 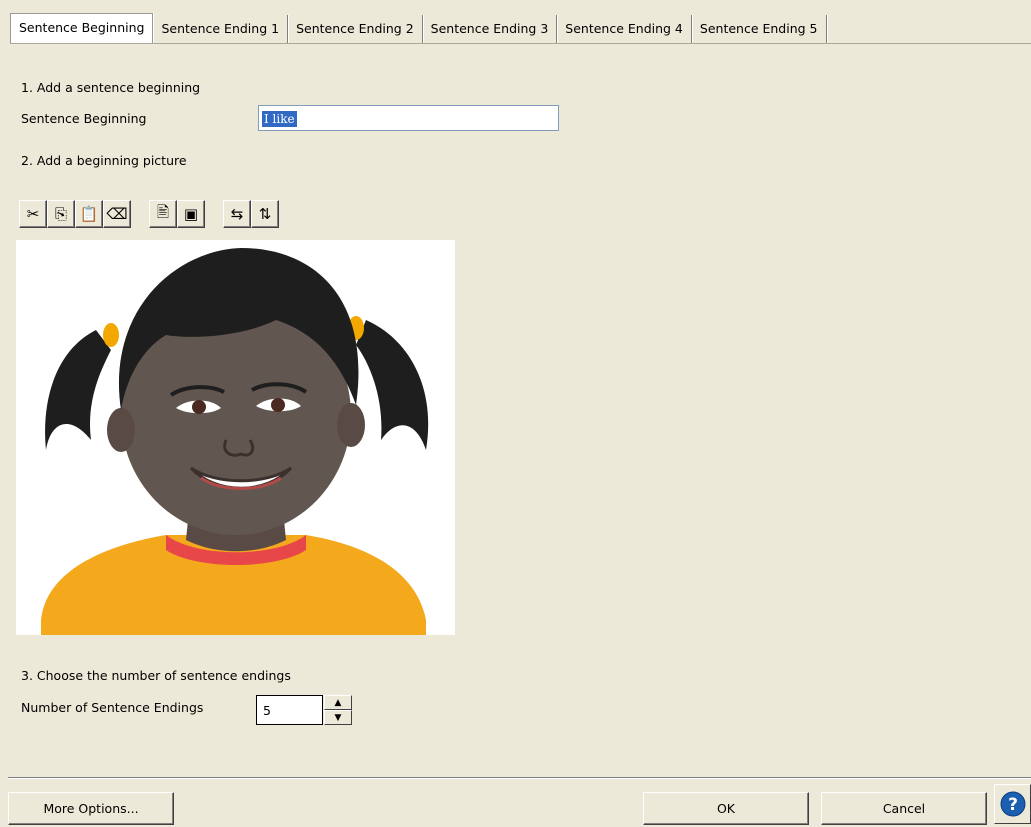 I want to click on insert-picture-button: 🖹, so click(x=163, y=214).